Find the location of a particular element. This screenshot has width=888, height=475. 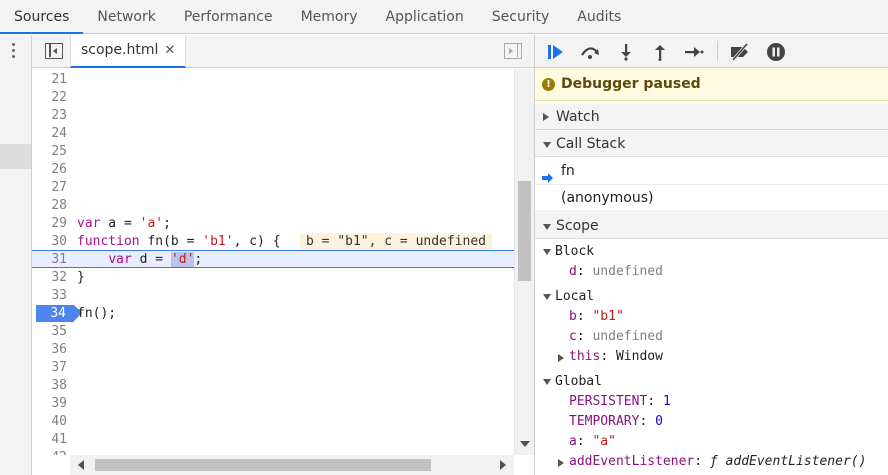

more-options-icon is located at coordinates (14, 51).